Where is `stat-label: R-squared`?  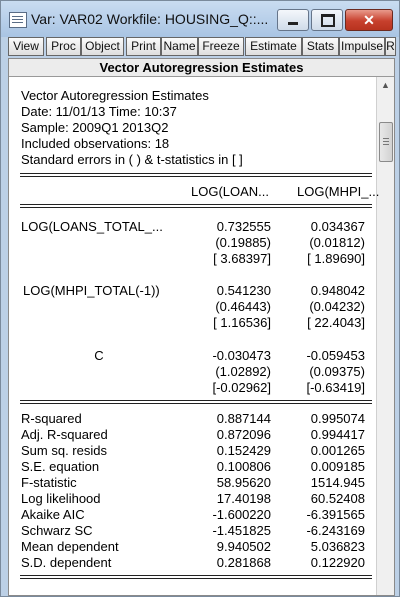
stat-label: R-squared is located at coordinates (51, 418).